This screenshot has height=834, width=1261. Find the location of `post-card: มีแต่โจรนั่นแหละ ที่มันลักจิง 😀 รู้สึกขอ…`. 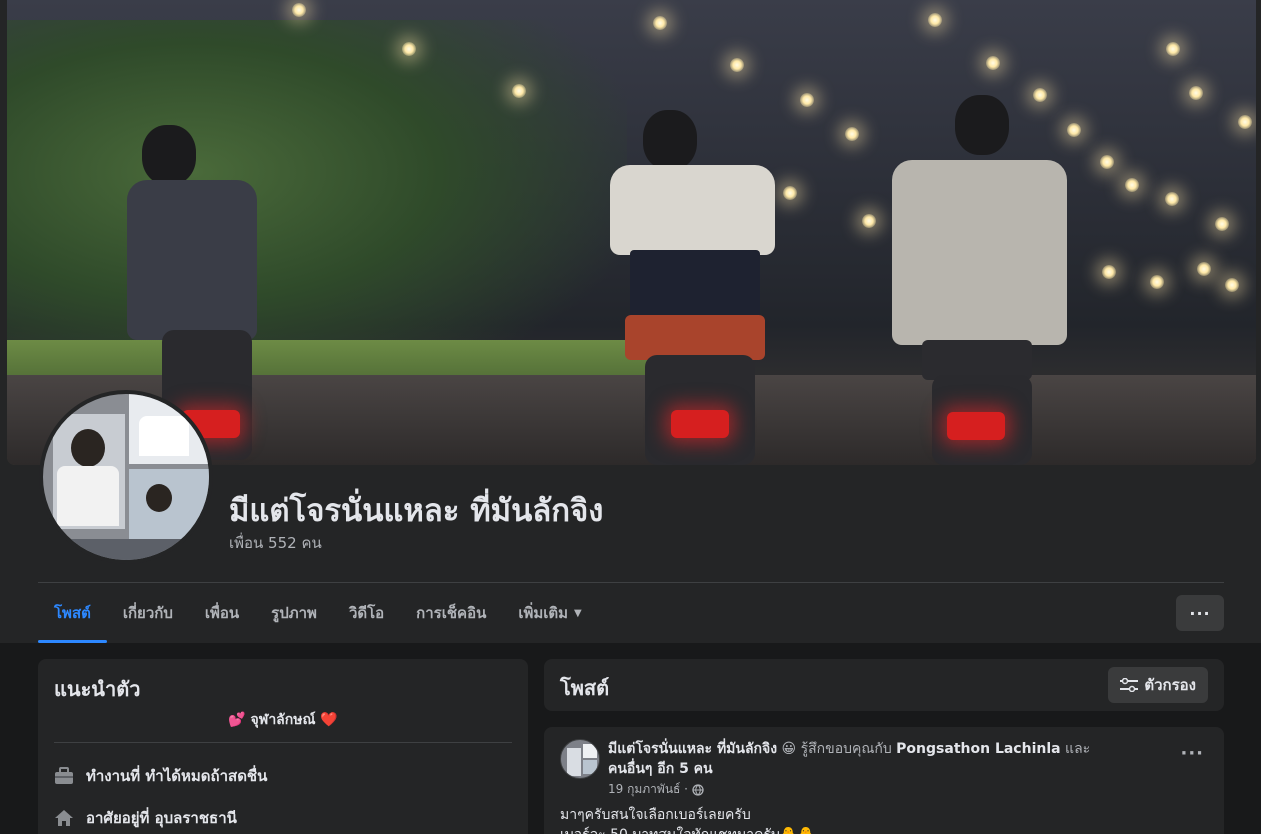

post-card: มีแต่โจรนั่นแหละ ที่มันลักจิง 😀 รู้สึกขอ… is located at coordinates (884, 780).